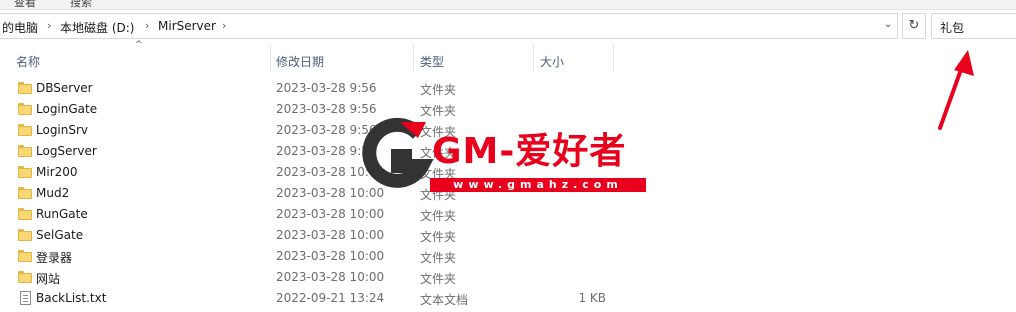  What do you see at coordinates (48, 279) in the screenshot?
I see `file-name: 网站` at bounding box center [48, 279].